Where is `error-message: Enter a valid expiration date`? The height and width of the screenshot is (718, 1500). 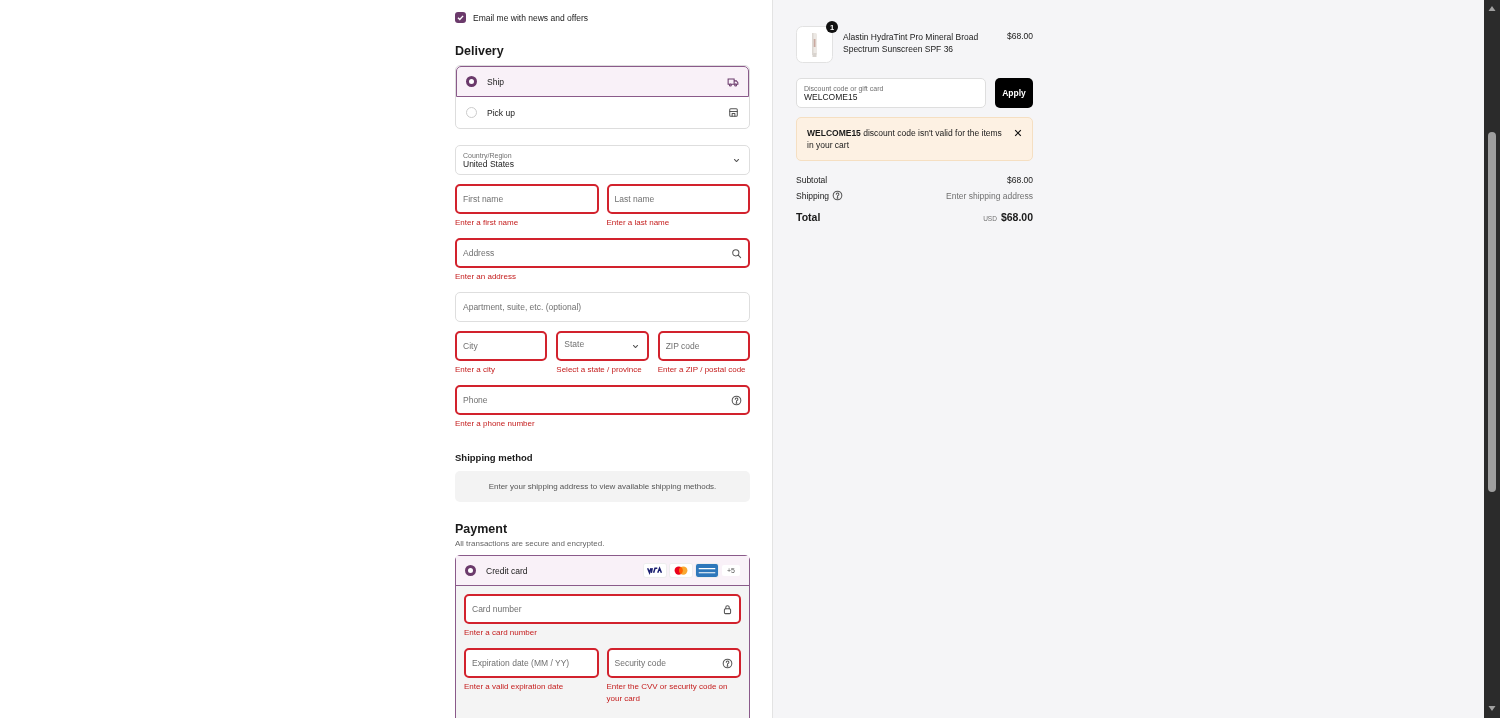
error-message: Enter a valid expiration date is located at coordinates (514, 687).